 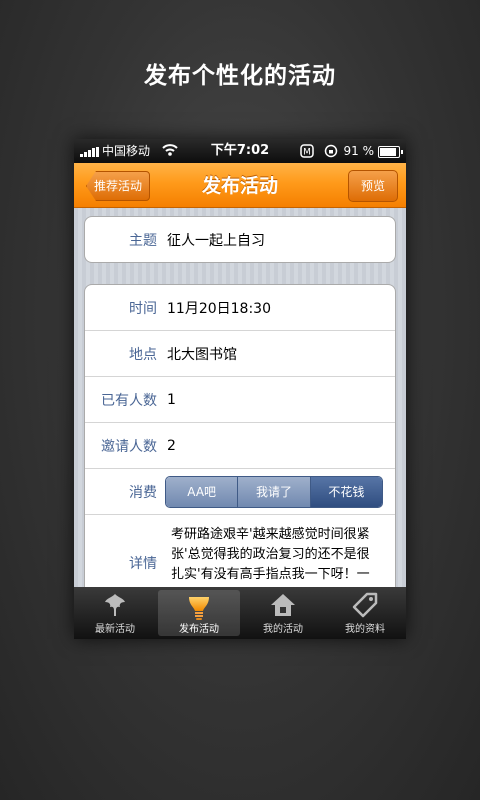 I want to click on invite-row: 邀请人数 2, so click(x=240, y=446).